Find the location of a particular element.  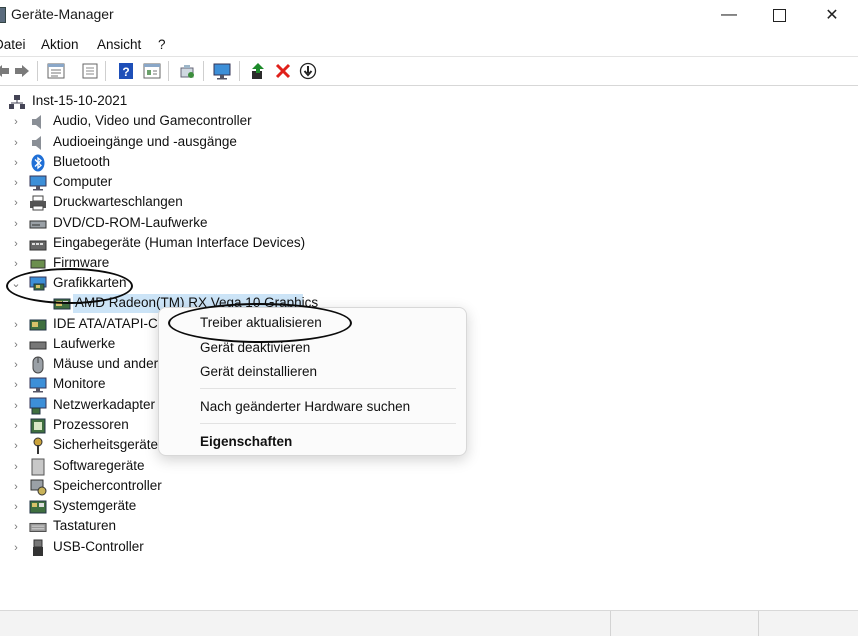

maximize-icon is located at coordinates (779, 15).